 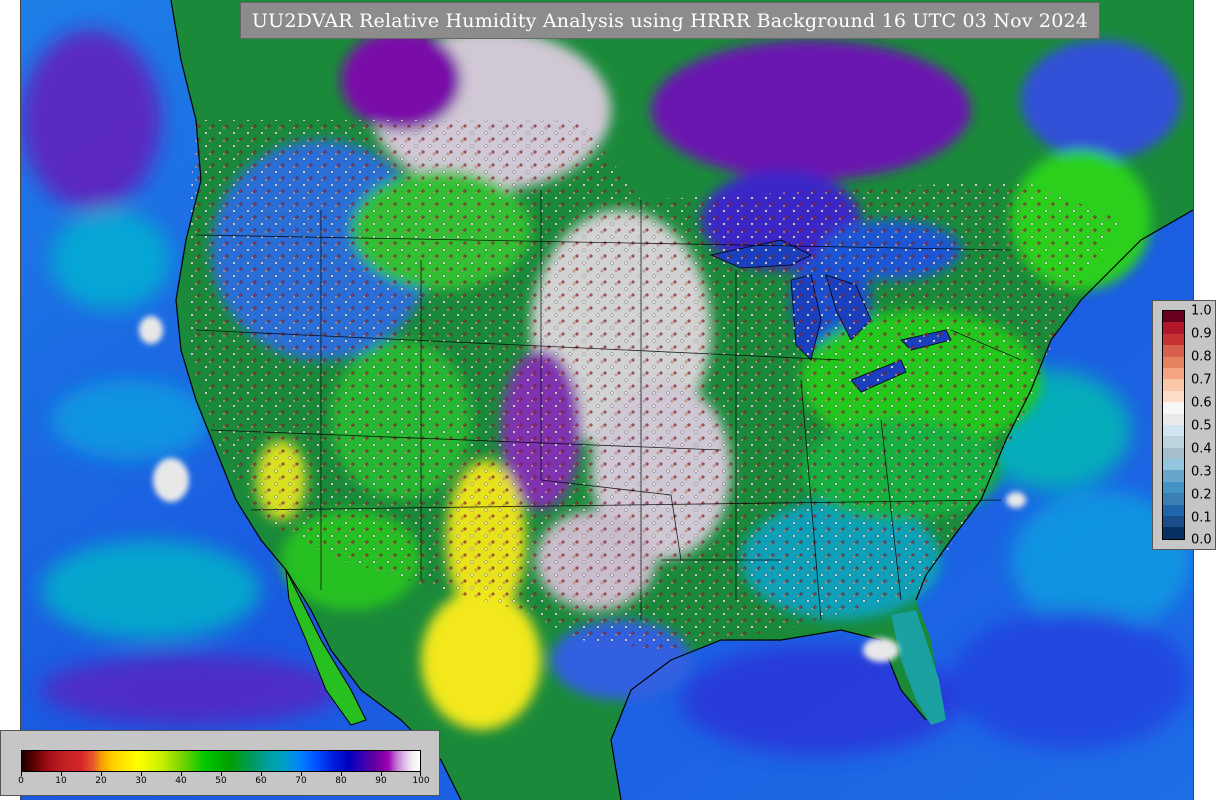 I want to click on rh-colorbar-gradient, so click(x=221, y=761).